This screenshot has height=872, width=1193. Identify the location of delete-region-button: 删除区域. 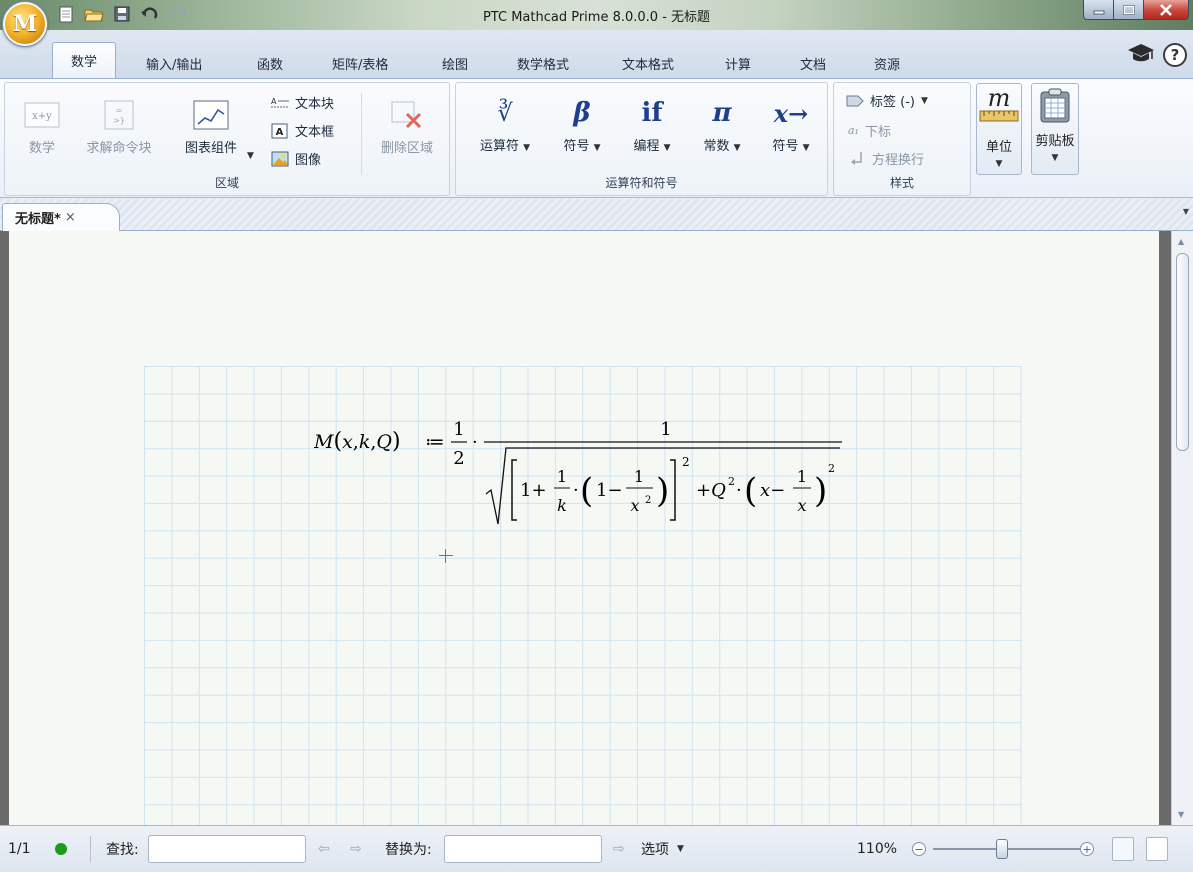
(407, 126).